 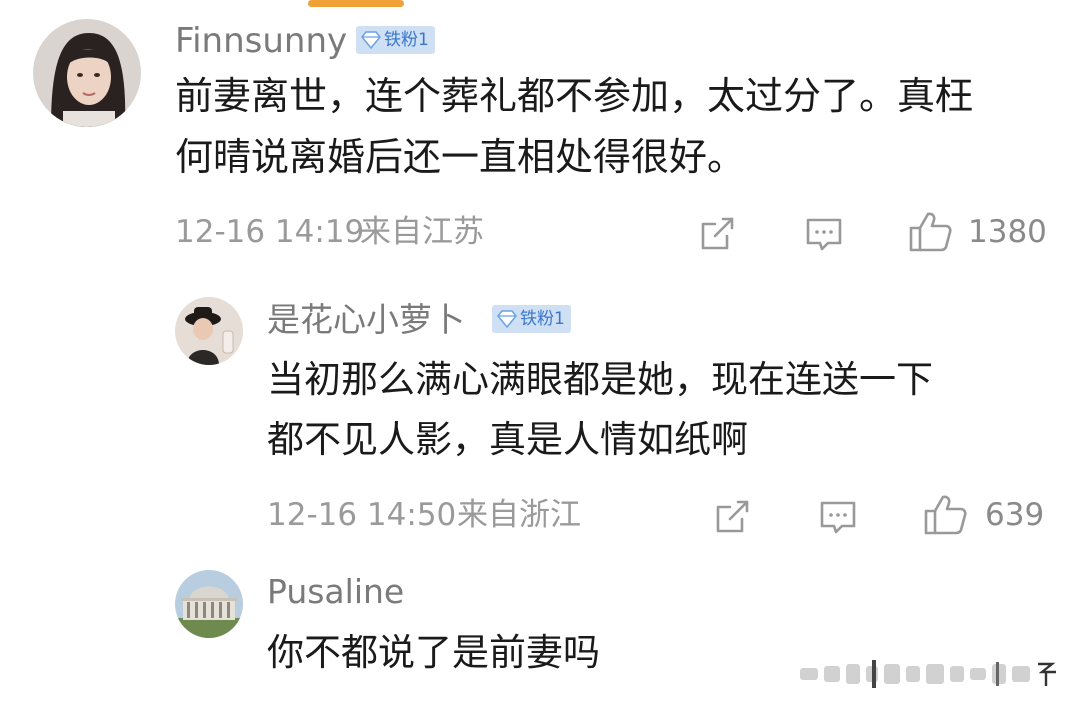 What do you see at coordinates (574, 96) in the screenshot?
I see `comment-text-line: 前妻离世，连个葬礼都不参加，太过分了。真枉` at bounding box center [574, 96].